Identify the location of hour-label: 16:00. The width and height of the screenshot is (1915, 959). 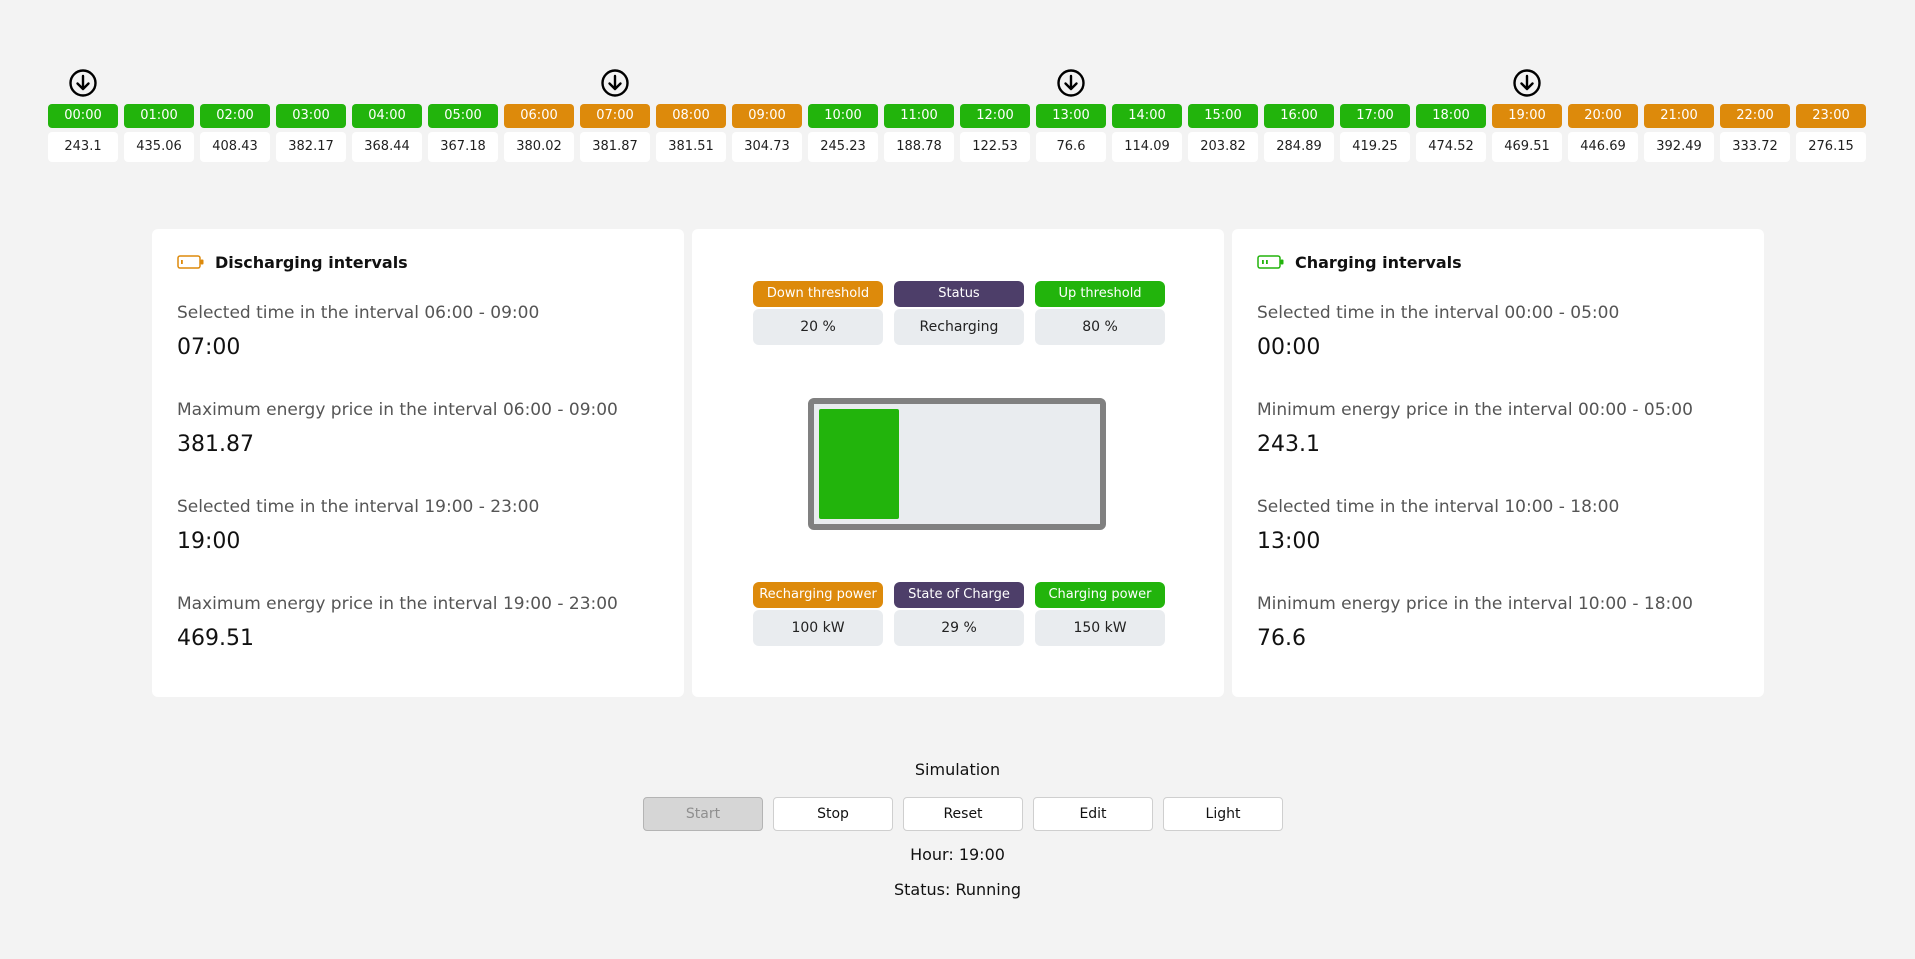
(1299, 116).